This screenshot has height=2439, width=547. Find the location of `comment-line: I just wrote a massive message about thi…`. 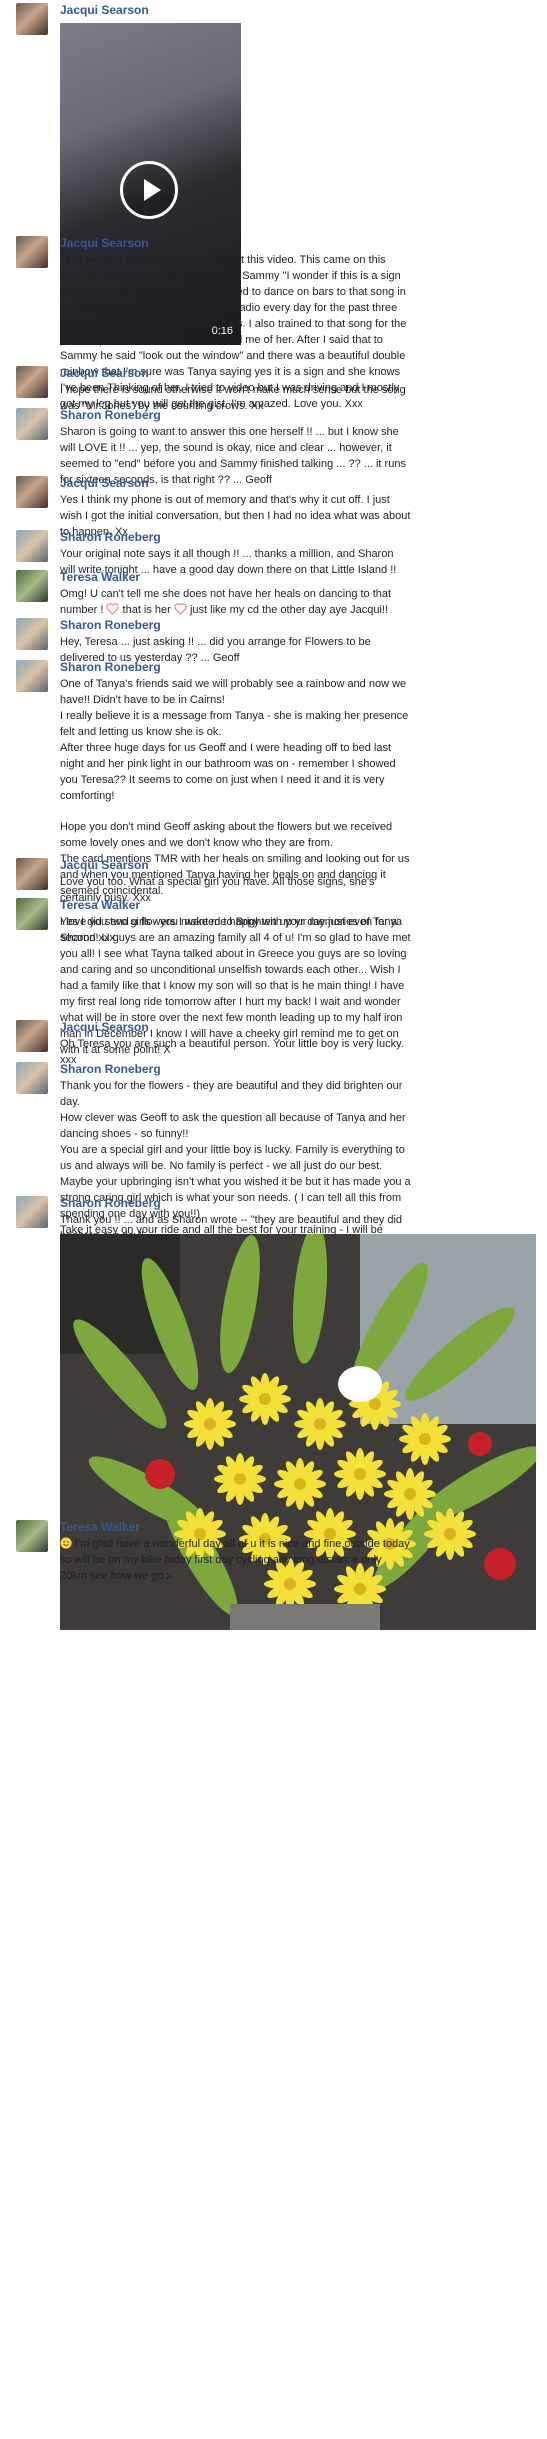

comment-line: I just wrote a massive message about thi… is located at coordinates (223, 260).